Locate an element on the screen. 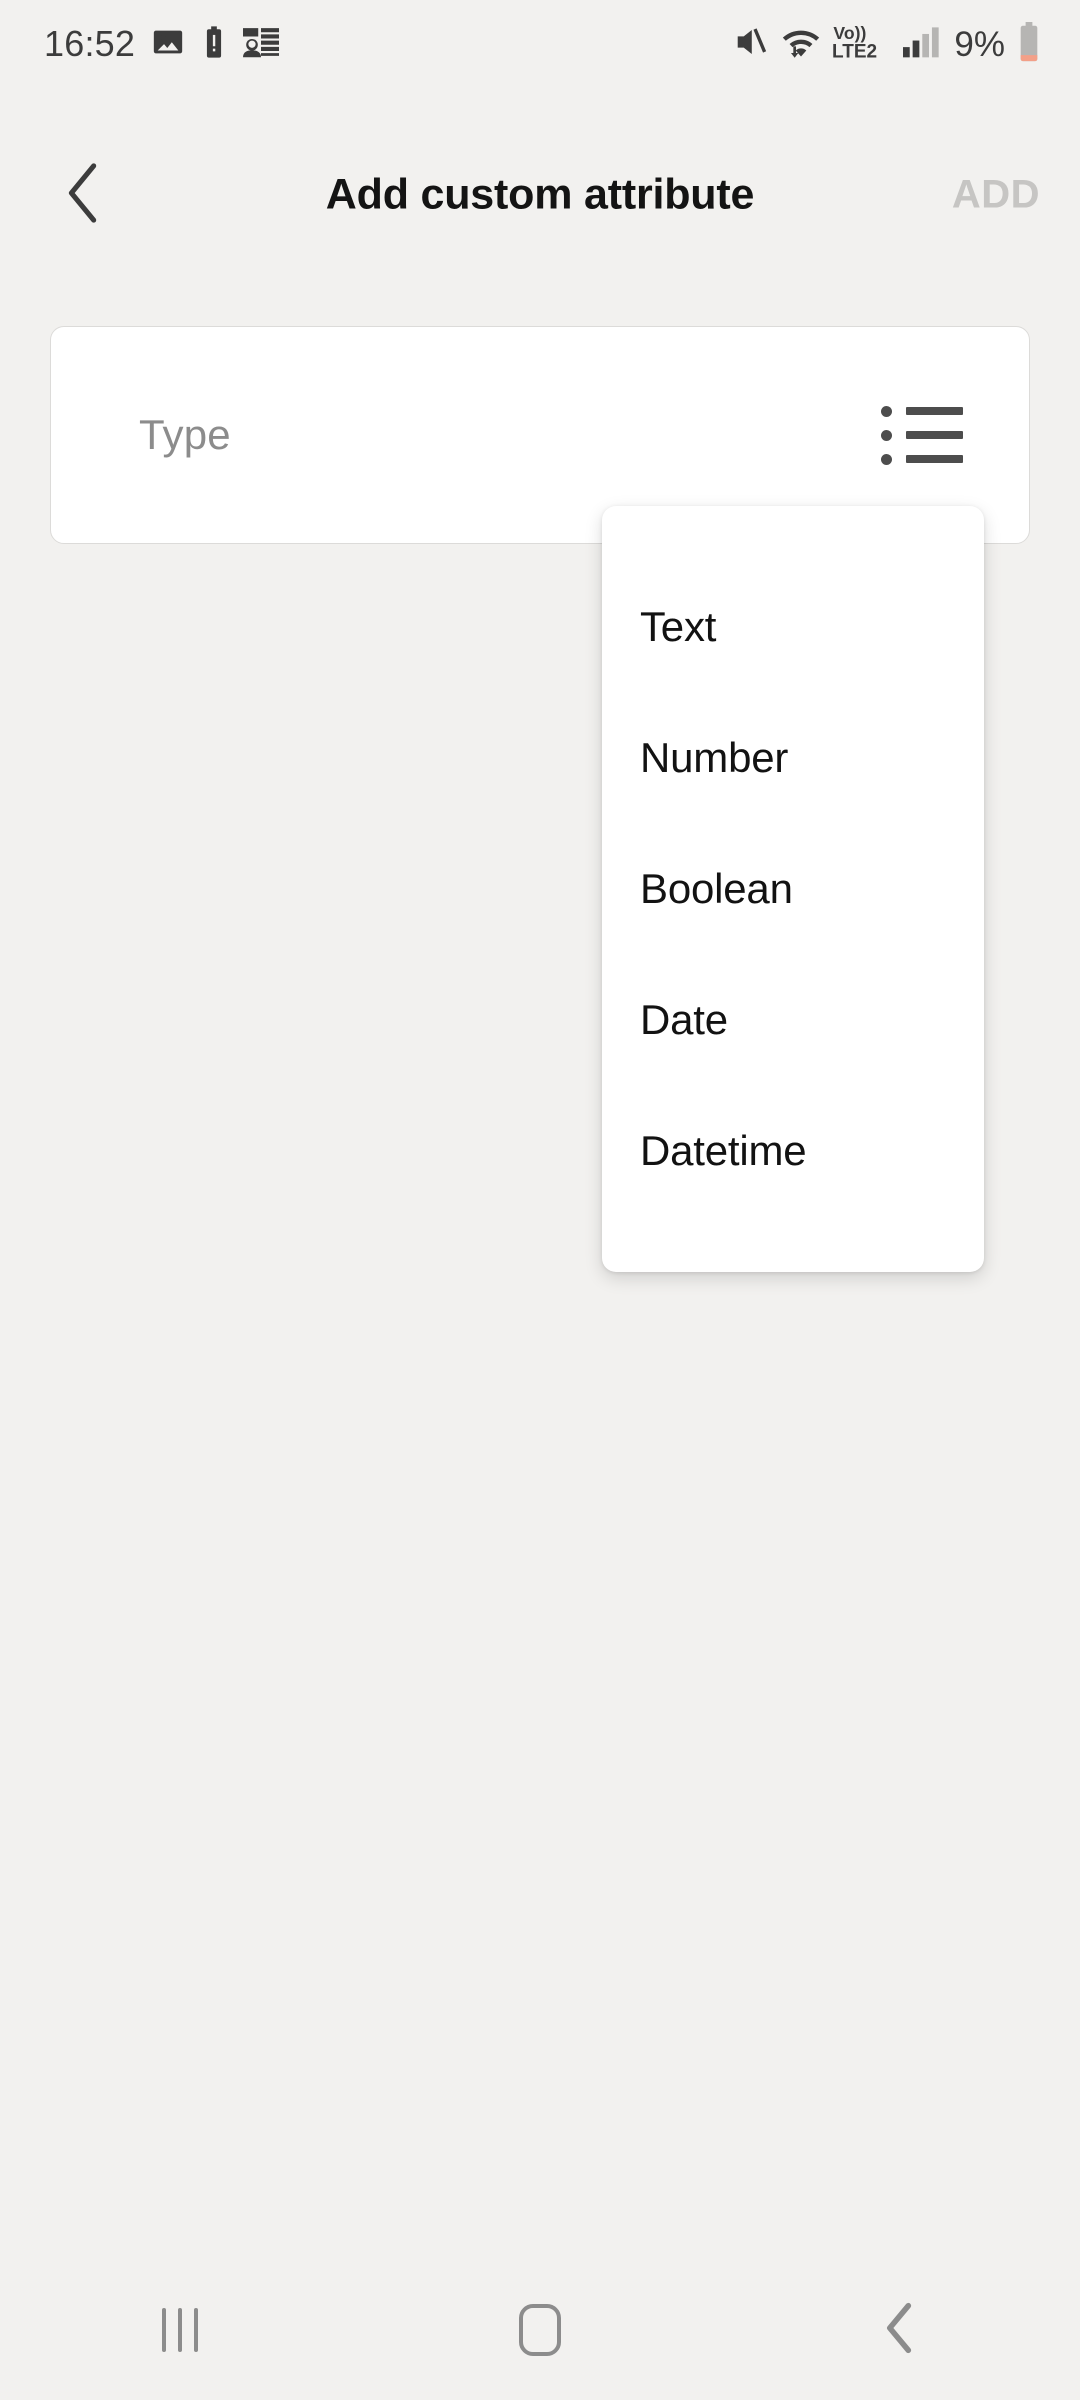 The image size is (1080, 2400). recents-icon is located at coordinates (180, 2330).